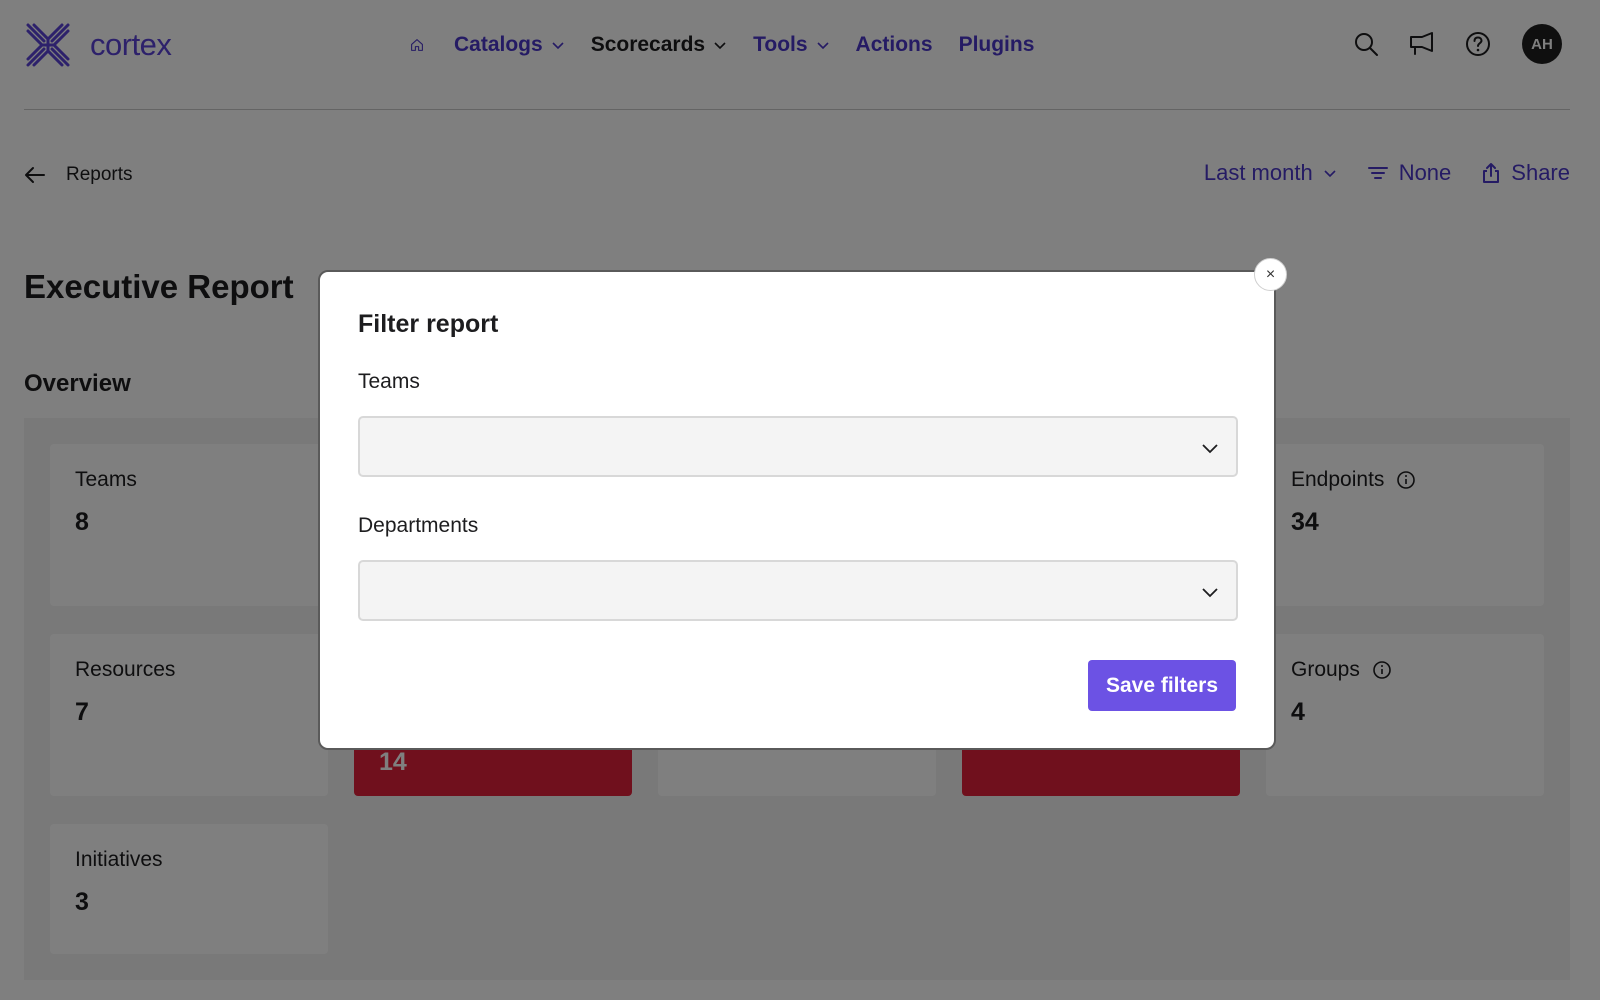  Describe the element at coordinates (418, 525) in the screenshot. I see `departments-label: Departments` at that location.